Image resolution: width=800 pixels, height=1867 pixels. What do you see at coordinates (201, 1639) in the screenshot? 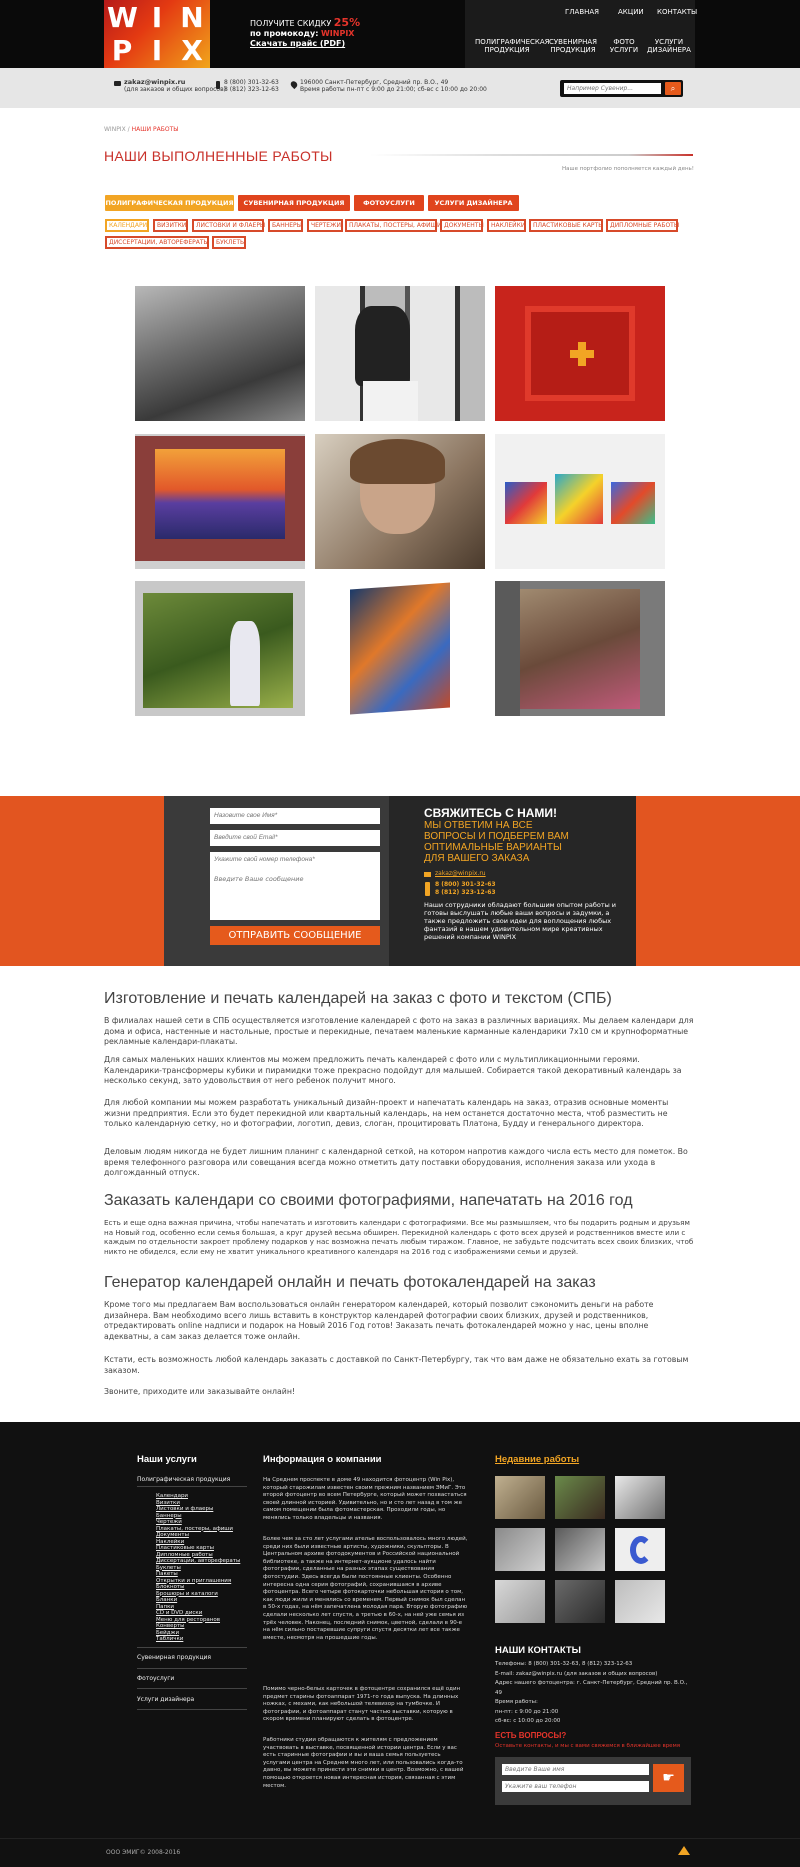
I see `services-sublink: Таблички` at bounding box center [201, 1639].